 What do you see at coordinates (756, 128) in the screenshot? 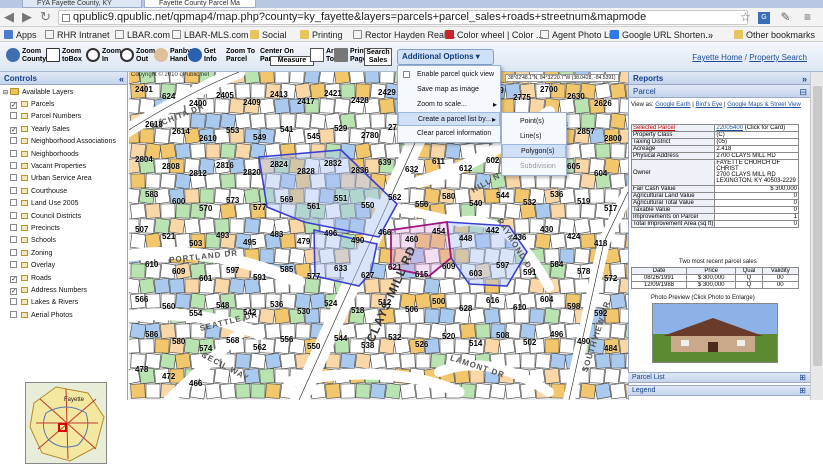
I see `selected-parcel-value: 22005400 (Click for Card)` at bounding box center [756, 128].